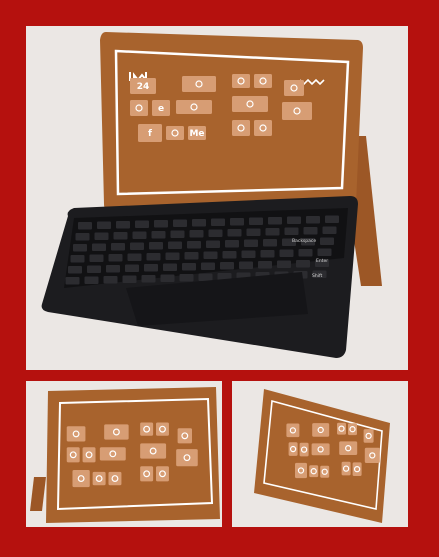  What do you see at coordinates (317, 276) in the screenshot?
I see `key-shift-label: Shift` at bounding box center [317, 276].